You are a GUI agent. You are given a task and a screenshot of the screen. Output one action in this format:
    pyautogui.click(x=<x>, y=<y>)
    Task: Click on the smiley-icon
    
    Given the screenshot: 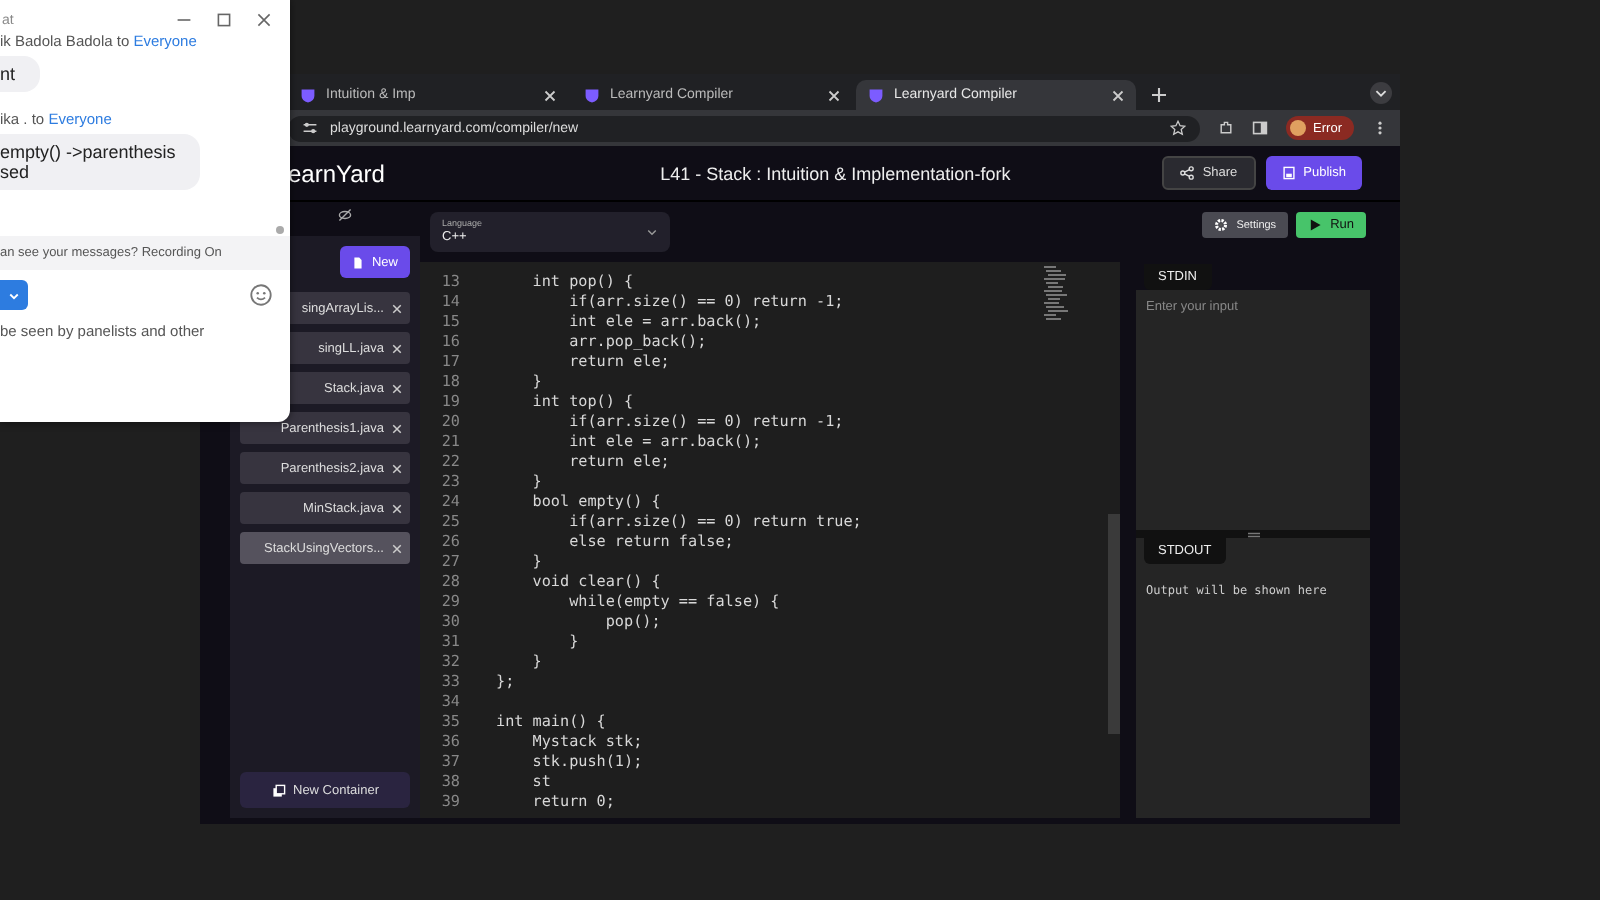 What is the action you would take?
    pyautogui.click(x=261, y=295)
    